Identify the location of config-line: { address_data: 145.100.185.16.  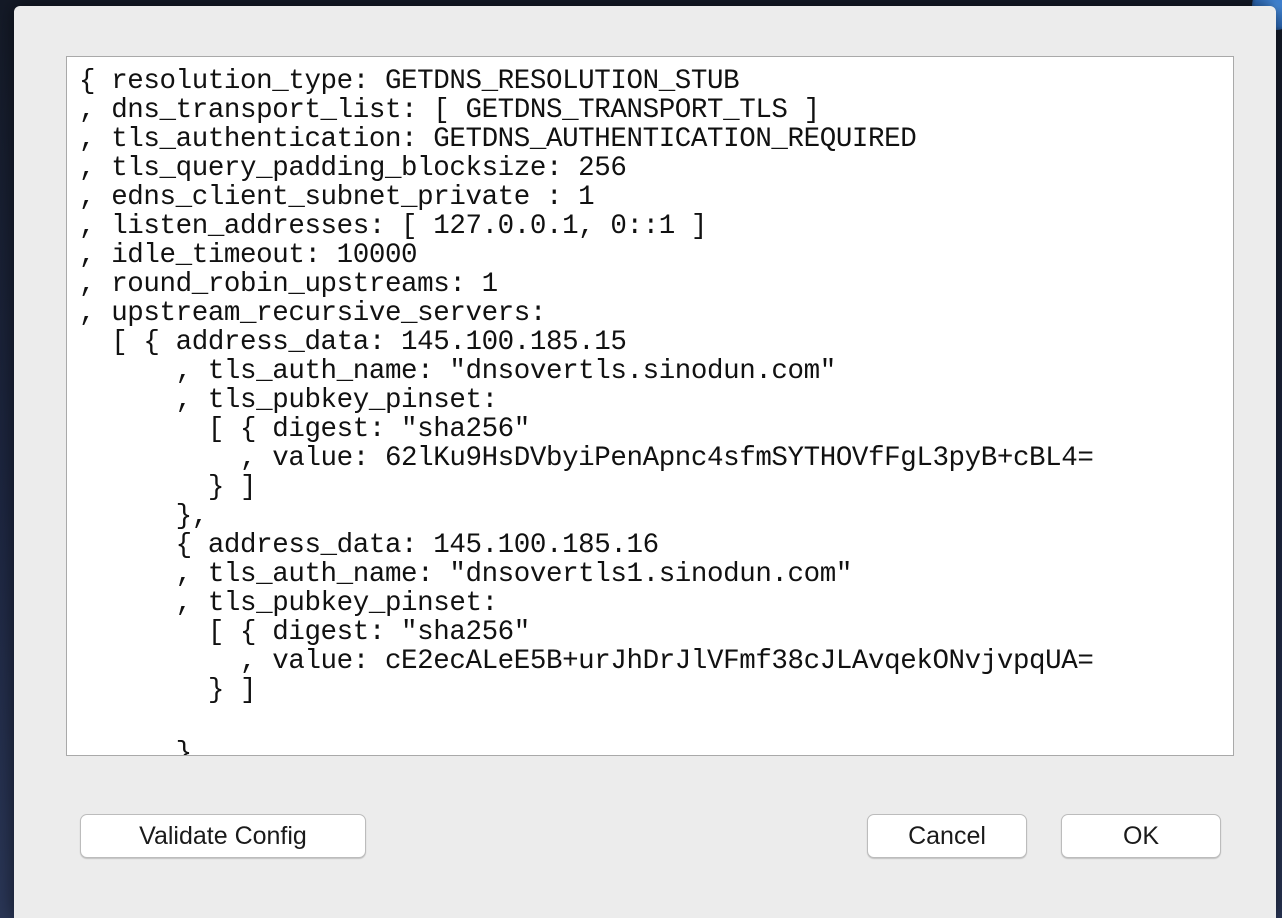
(369, 545).